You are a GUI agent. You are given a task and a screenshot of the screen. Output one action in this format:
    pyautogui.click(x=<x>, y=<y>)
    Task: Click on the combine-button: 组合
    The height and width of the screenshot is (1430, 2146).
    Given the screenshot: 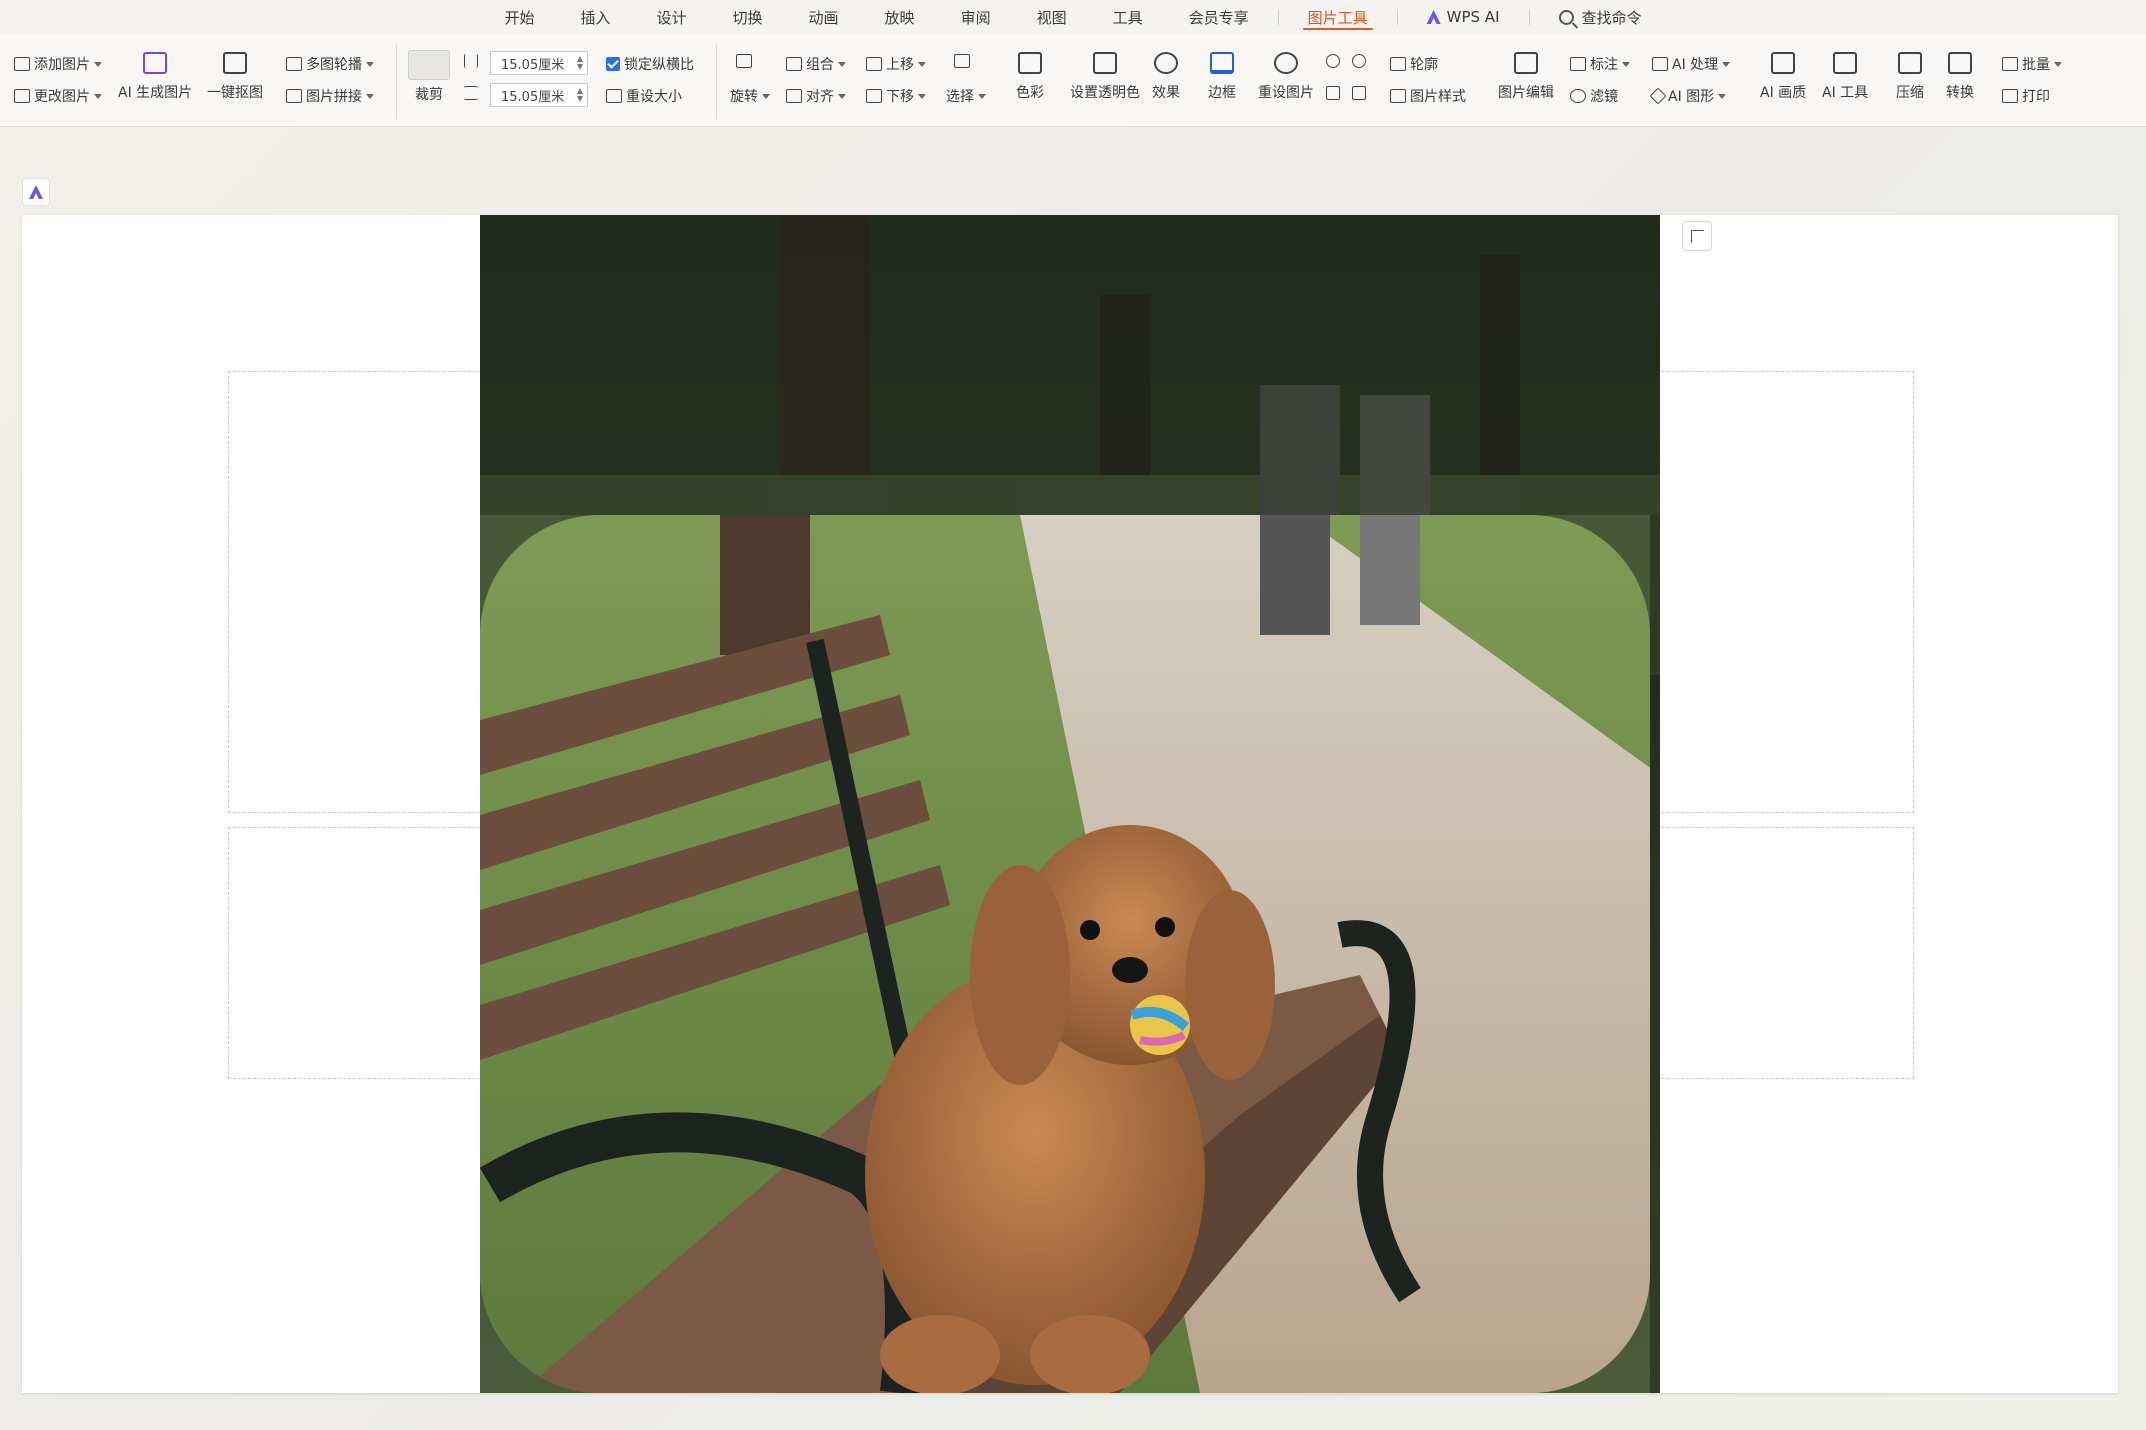 What is the action you would take?
    pyautogui.click(x=816, y=64)
    